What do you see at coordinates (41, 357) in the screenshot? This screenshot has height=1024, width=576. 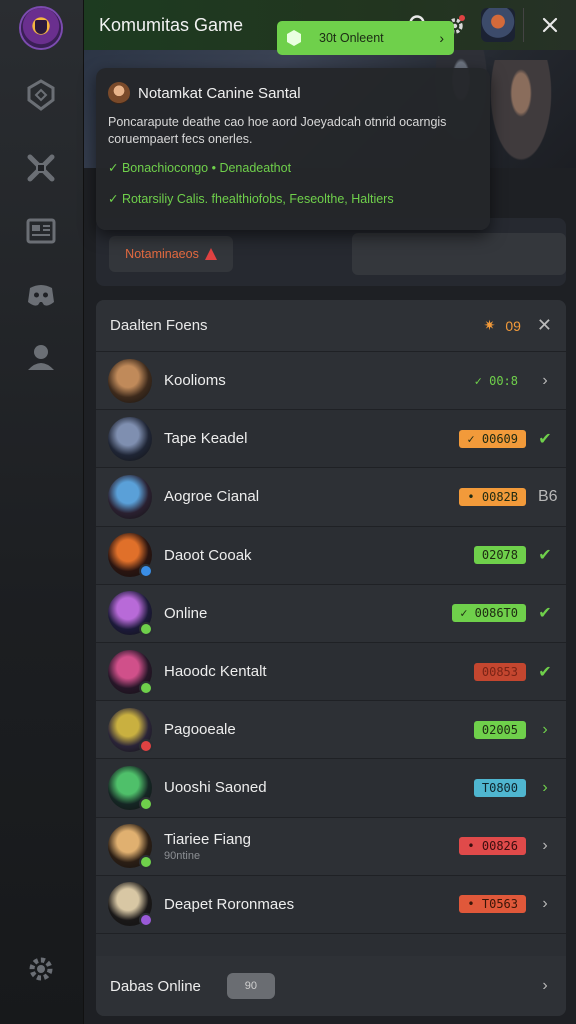 I see `user-icon` at bounding box center [41, 357].